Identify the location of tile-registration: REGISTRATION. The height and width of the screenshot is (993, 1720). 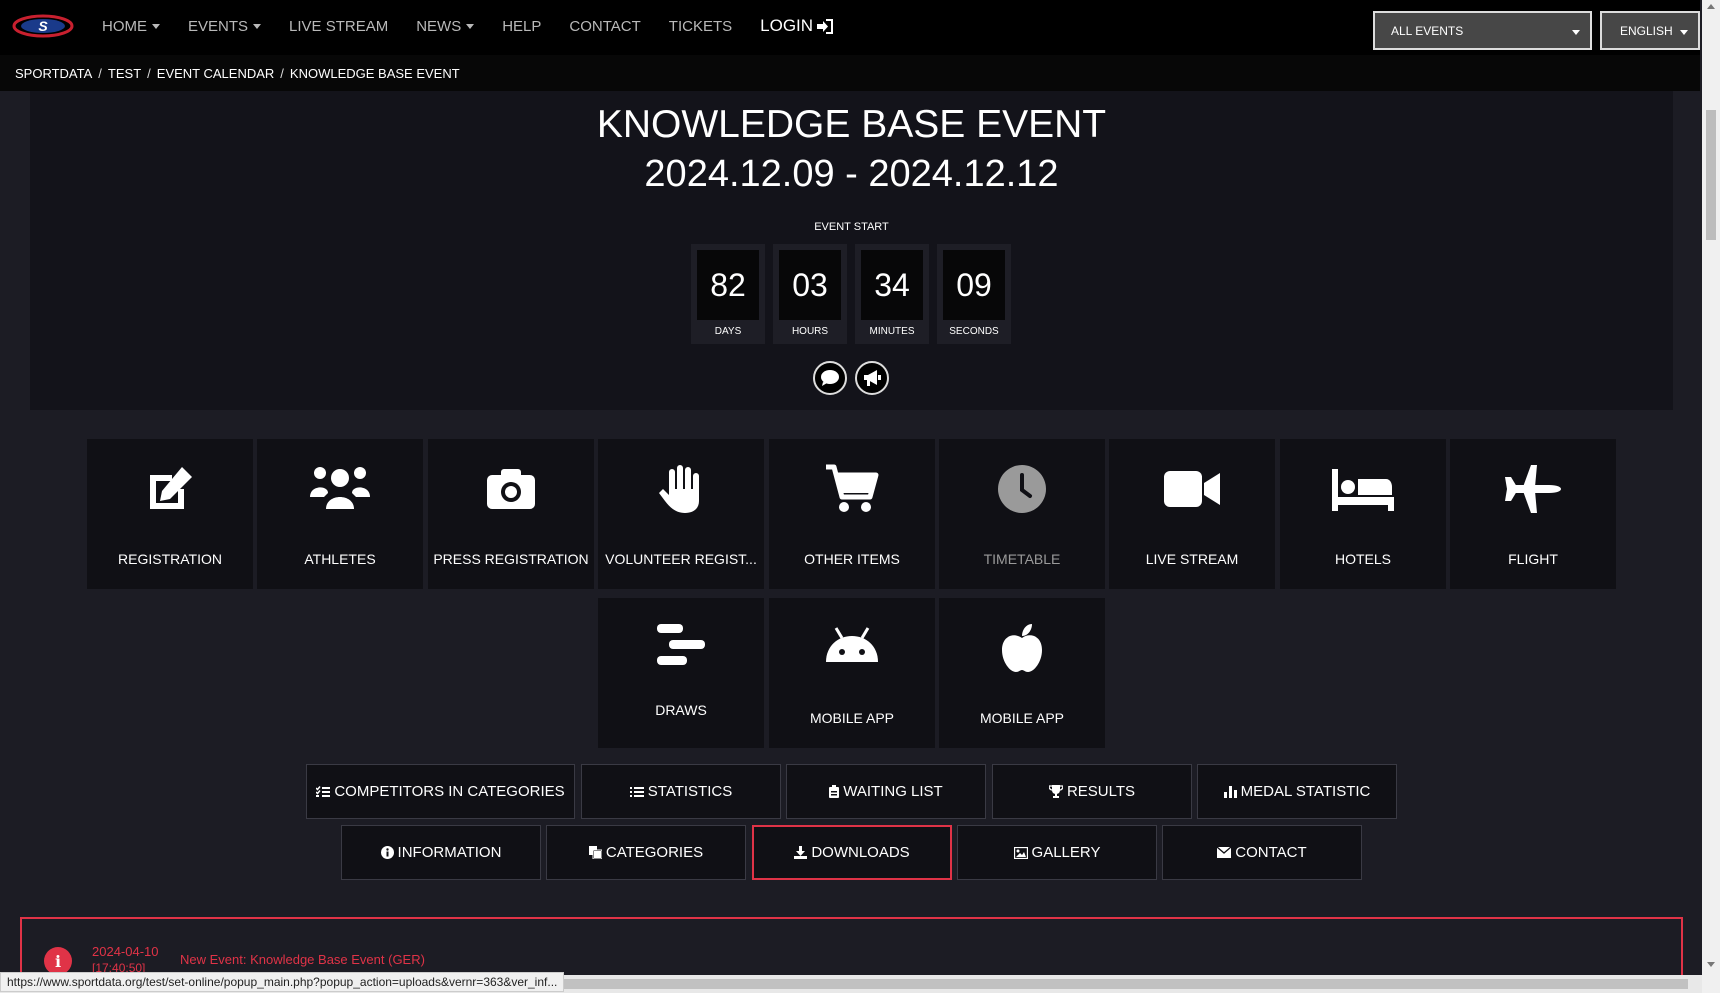
(170, 514).